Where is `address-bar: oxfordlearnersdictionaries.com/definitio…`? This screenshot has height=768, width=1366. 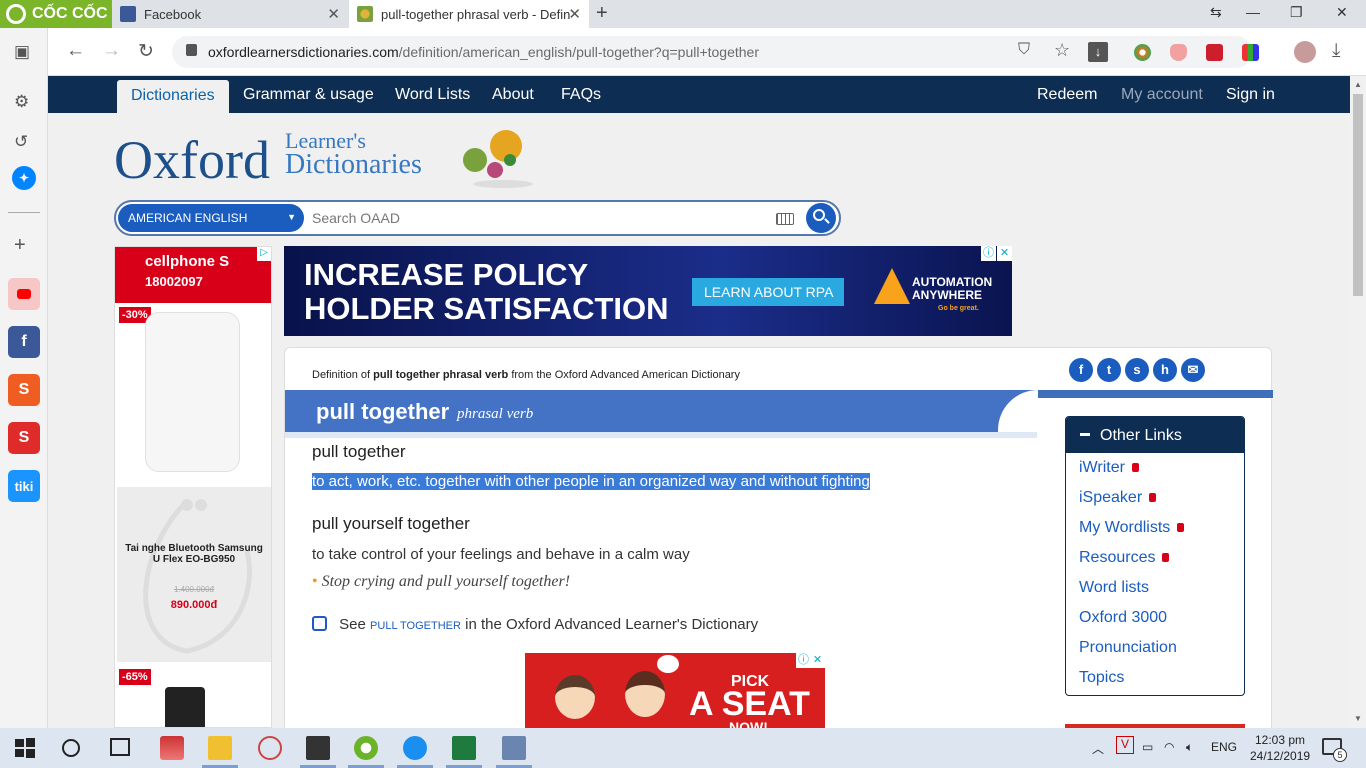
address-bar: oxfordlearnersdictionaries.com/definitio… is located at coordinates (712, 52).